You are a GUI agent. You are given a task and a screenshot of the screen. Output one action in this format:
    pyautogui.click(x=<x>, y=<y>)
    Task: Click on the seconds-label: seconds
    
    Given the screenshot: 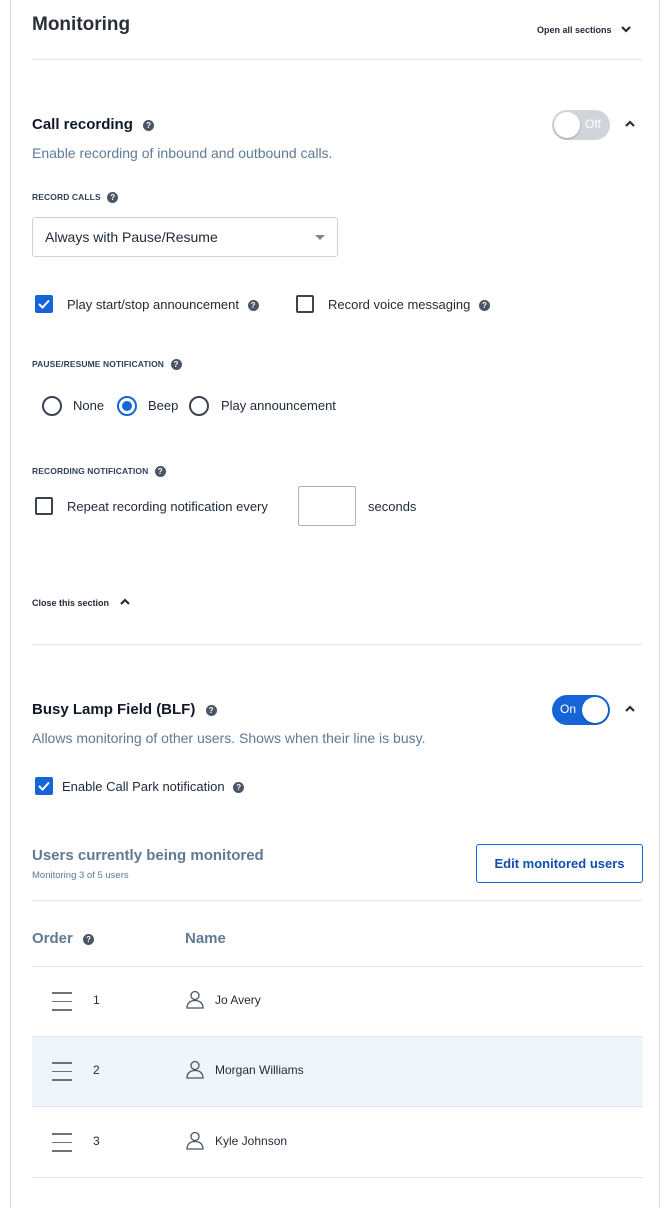 What is the action you would take?
    pyautogui.click(x=392, y=506)
    